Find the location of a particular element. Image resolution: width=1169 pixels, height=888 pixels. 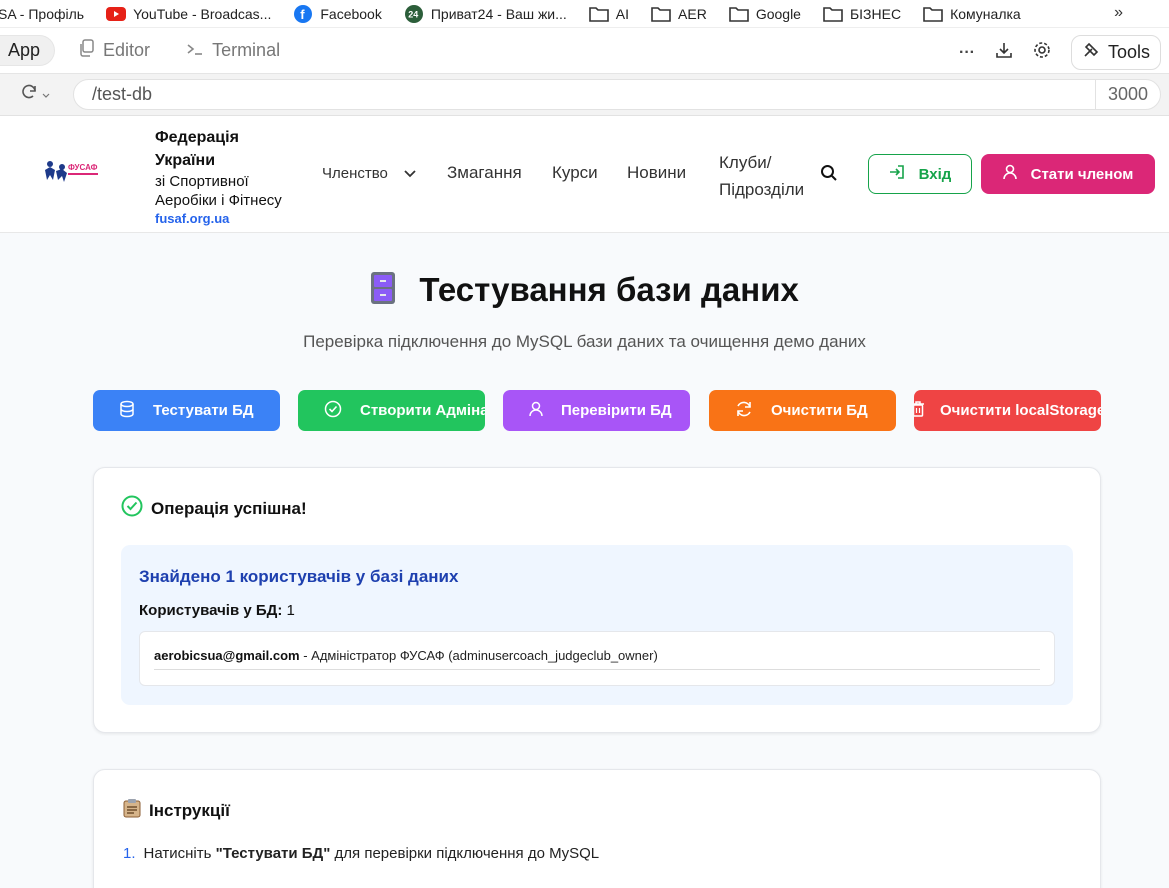

nav-news: Новини is located at coordinates (656, 173).